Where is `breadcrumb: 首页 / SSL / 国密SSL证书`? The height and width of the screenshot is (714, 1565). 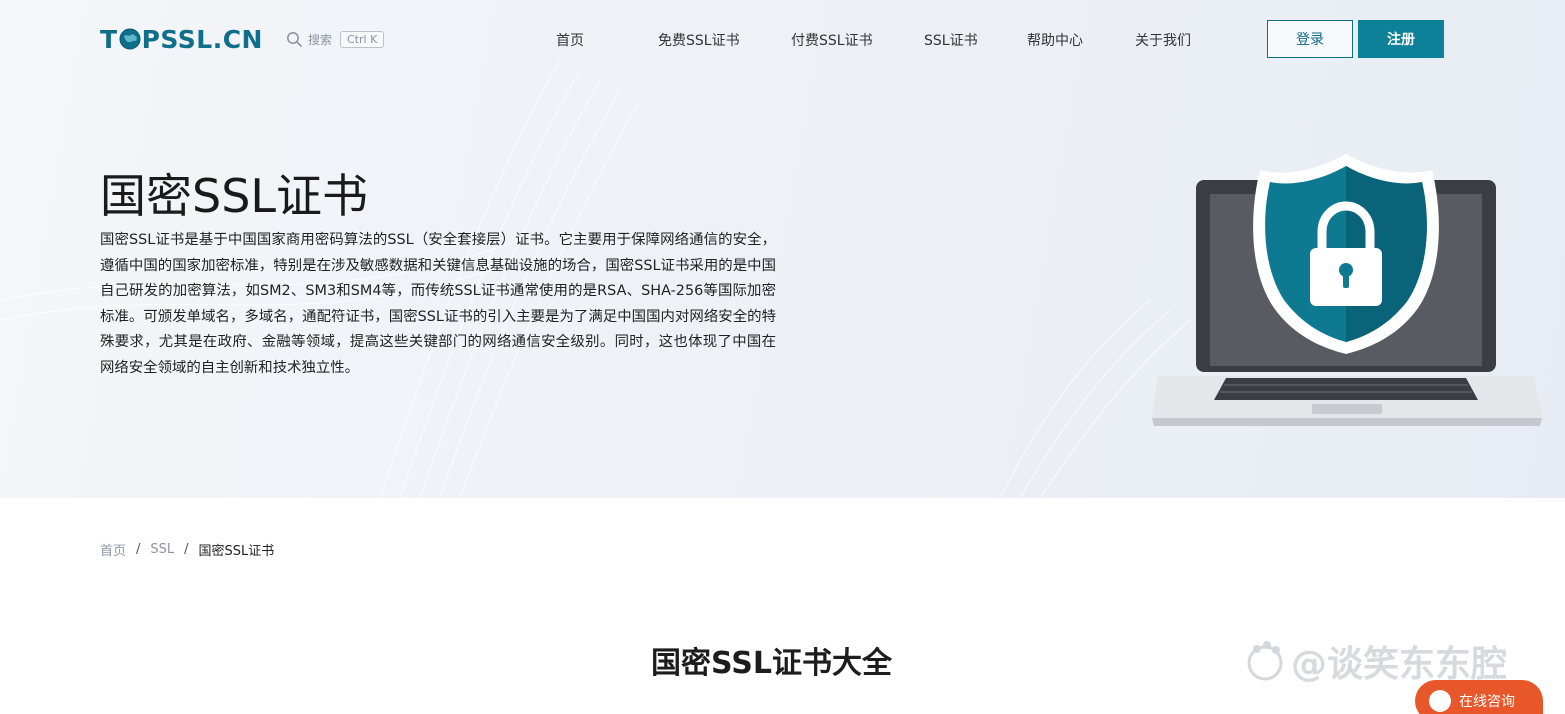
breadcrumb: 首页 / SSL / 国密SSL证书 is located at coordinates (187, 549).